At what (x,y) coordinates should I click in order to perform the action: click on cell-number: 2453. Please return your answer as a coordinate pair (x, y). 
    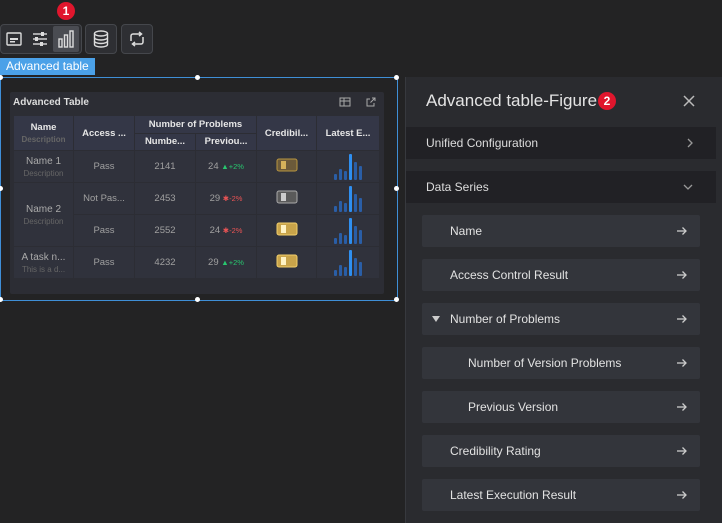
    Looking at the image, I should click on (165, 198).